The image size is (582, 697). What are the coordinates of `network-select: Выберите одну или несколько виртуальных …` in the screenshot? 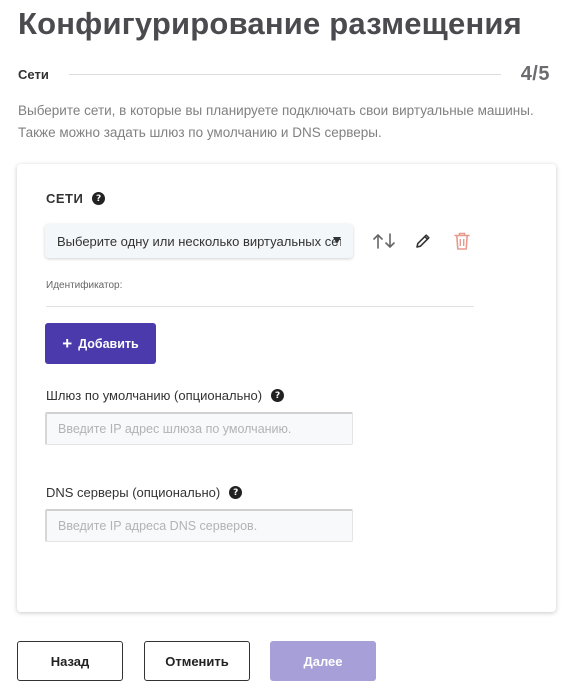 It's located at (199, 241).